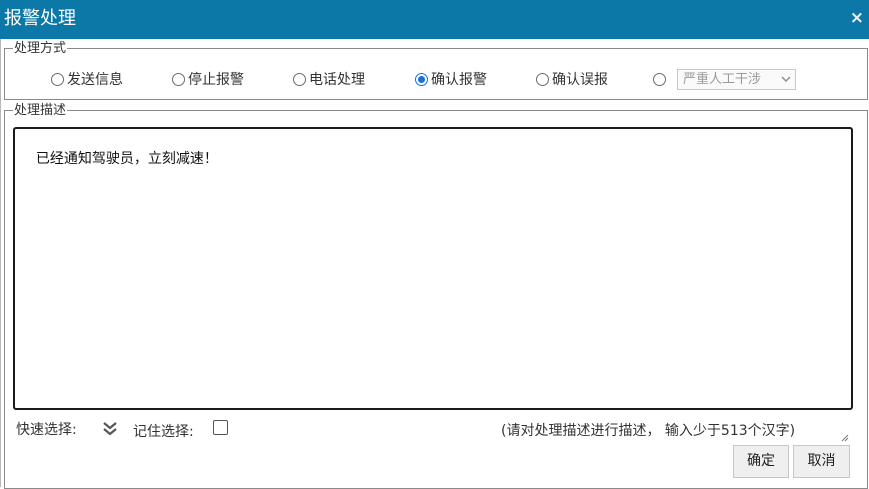 Image resolution: width=869 pixels, height=489 pixels. What do you see at coordinates (434, 19) in the screenshot?
I see `title-bar: 报警处理 ×` at bounding box center [434, 19].